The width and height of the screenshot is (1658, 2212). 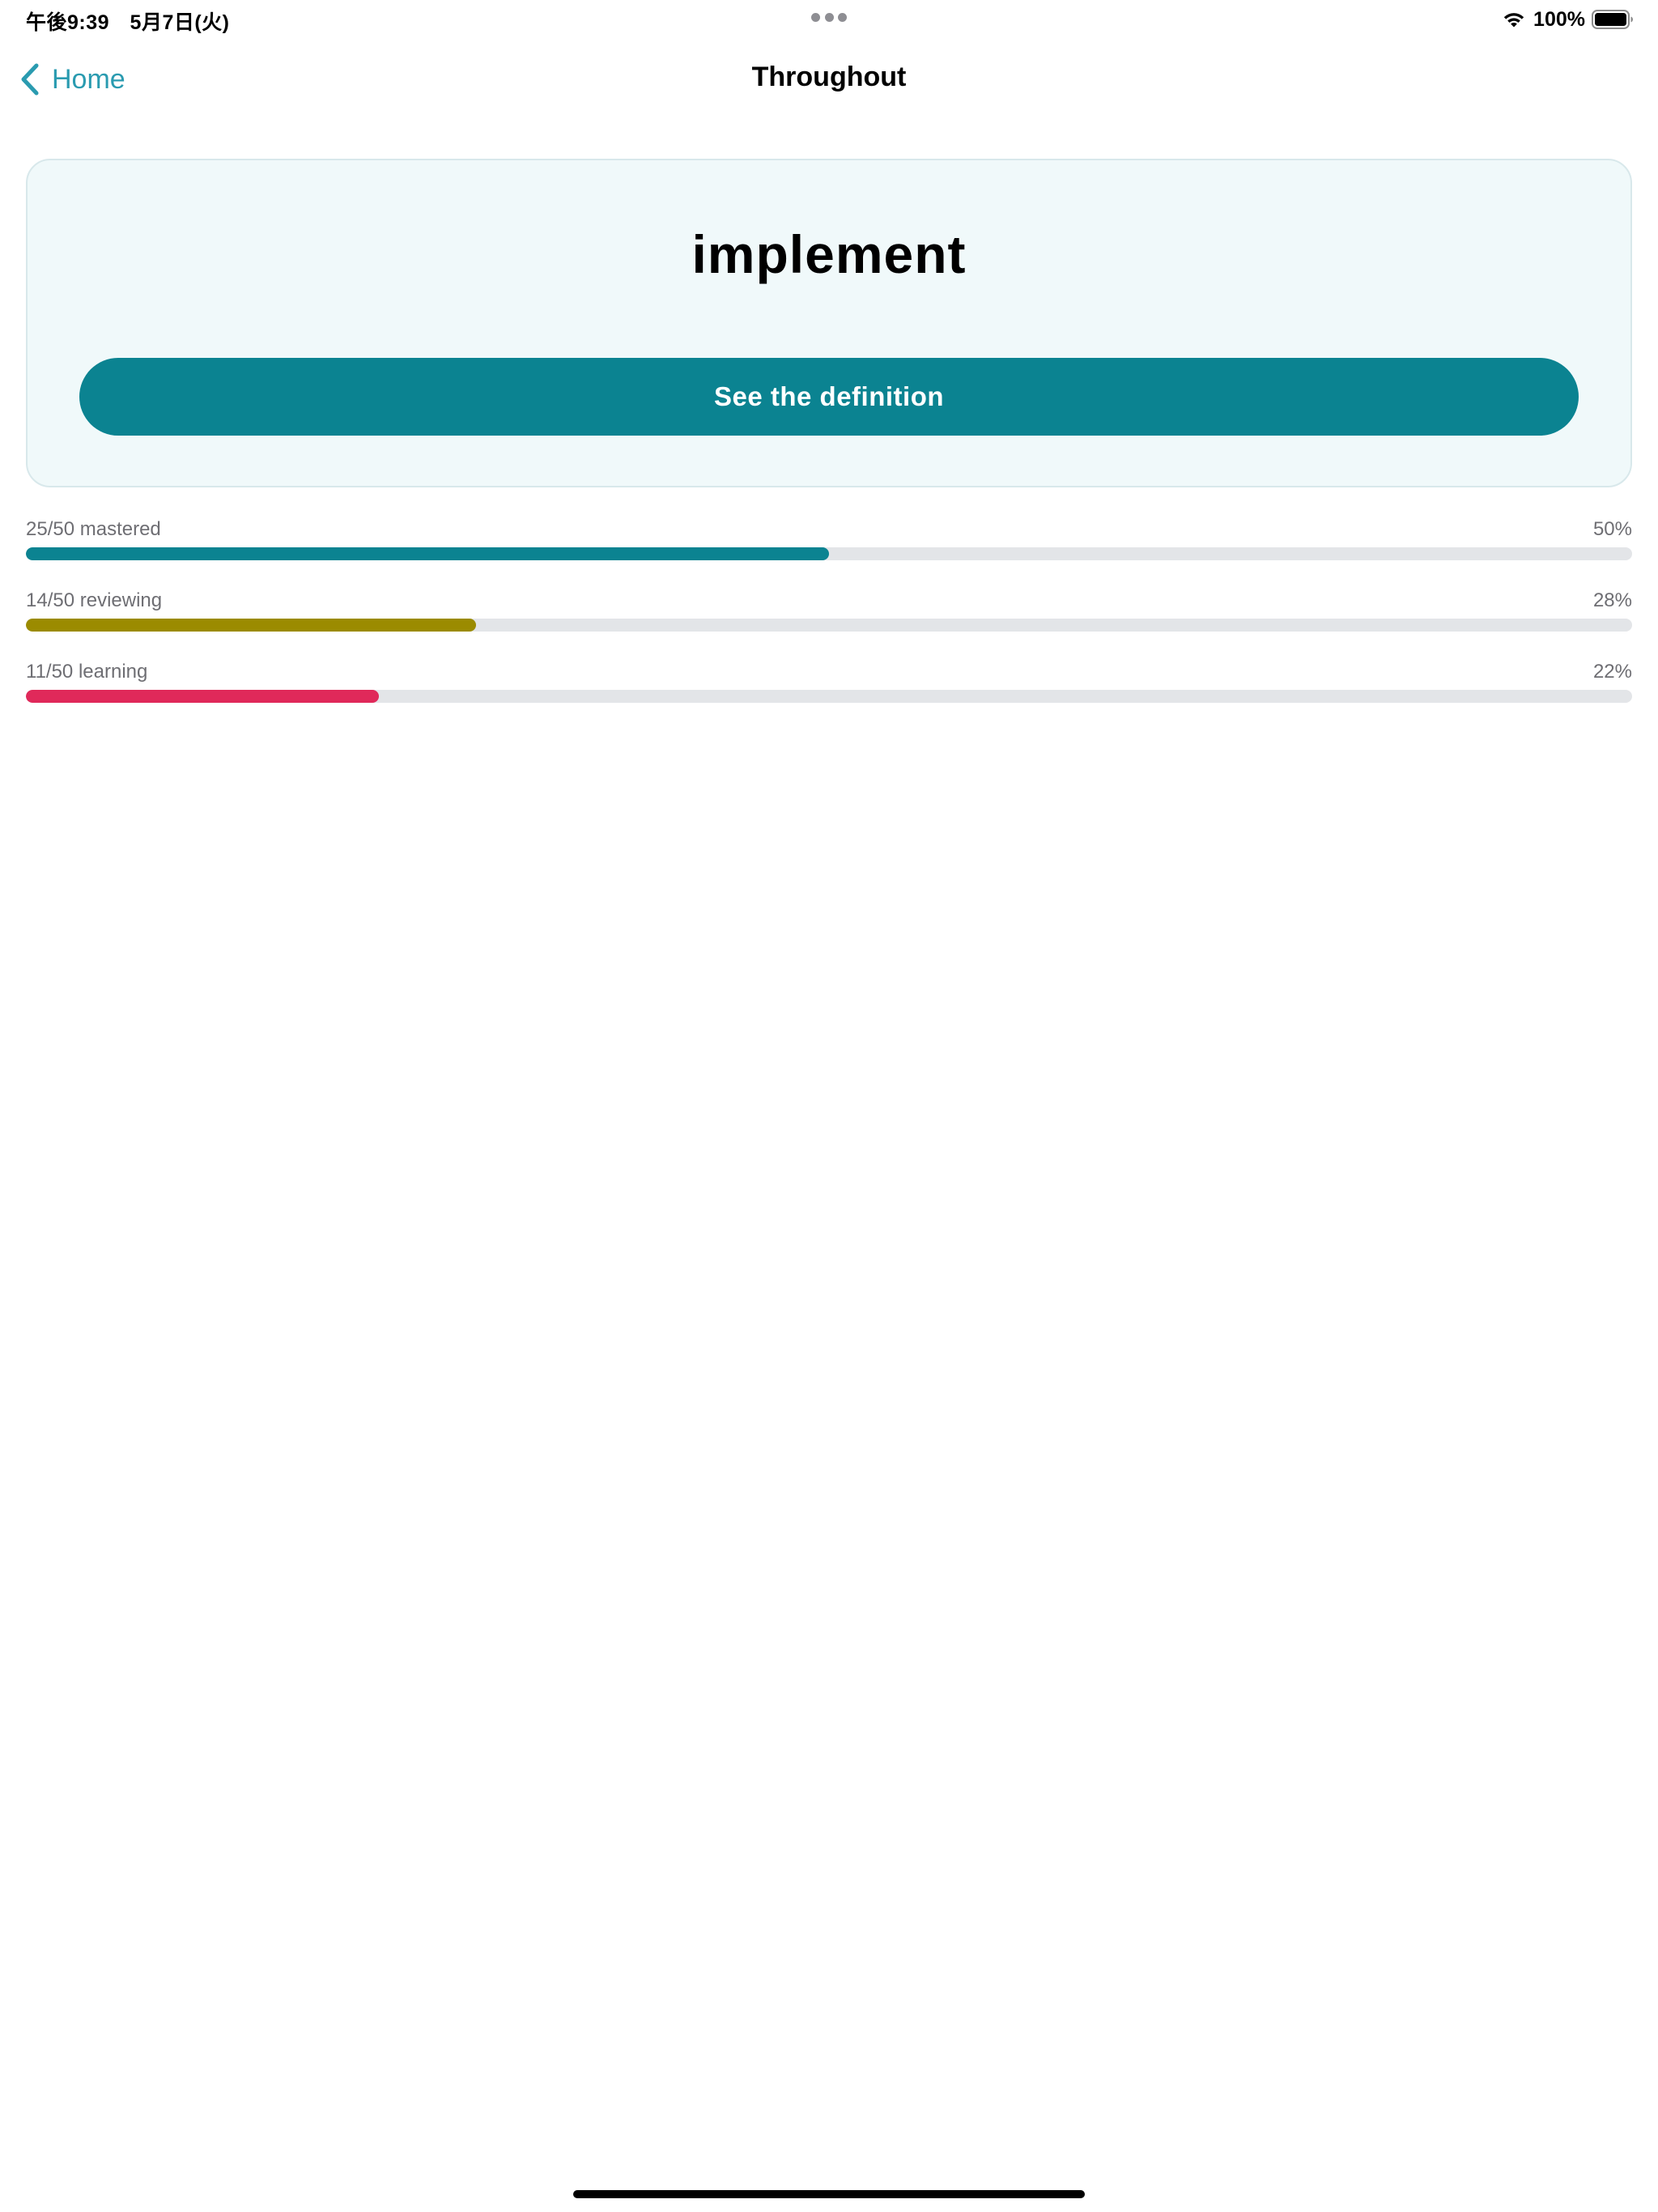 I want to click on progress-label-mastered: 25/50 mastered, so click(x=93, y=529).